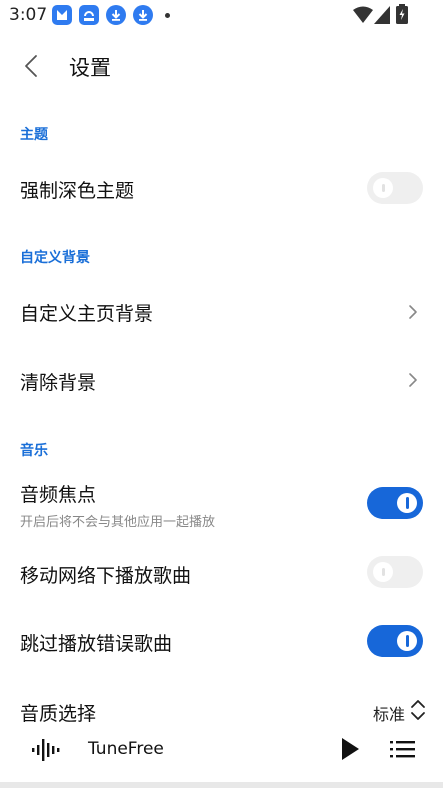 The width and height of the screenshot is (443, 788). What do you see at coordinates (221, 572) in the screenshot?
I see `setting-mobile-network-playback: 移动网络下播放歌曲` at bounding box center [221, 572].